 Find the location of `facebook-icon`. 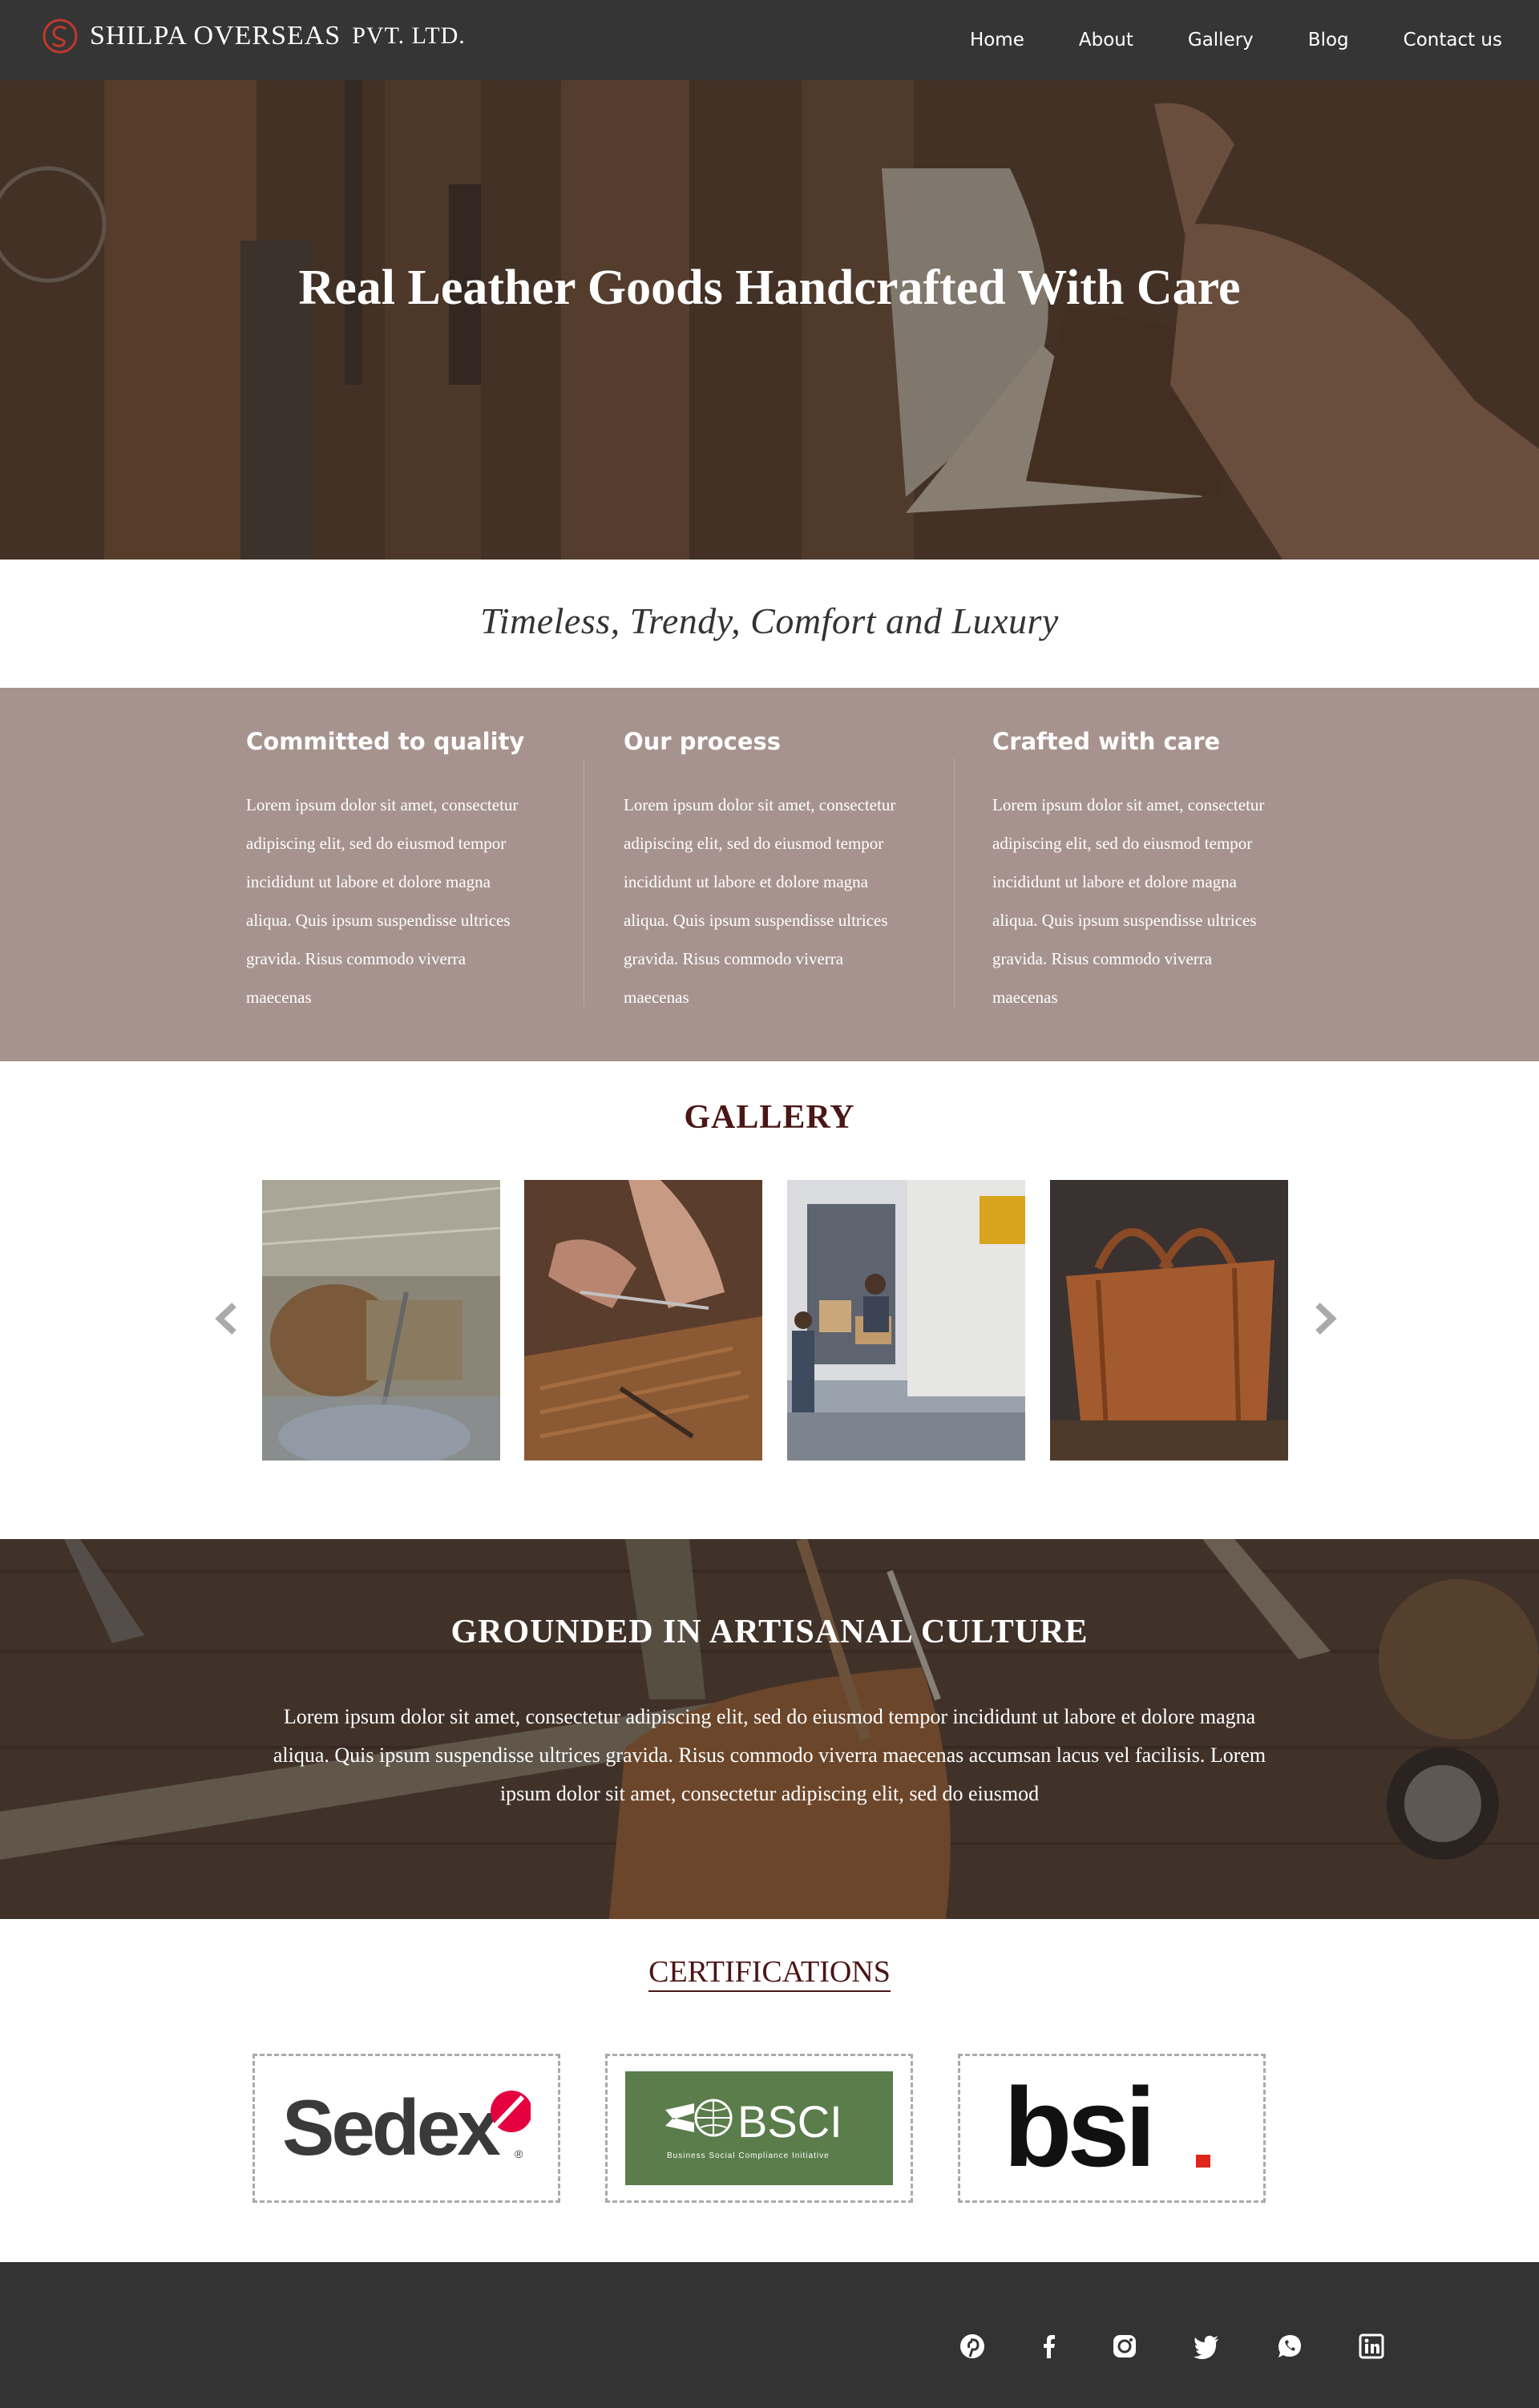

facebook-icon is located at coordinates (1049, 2346).